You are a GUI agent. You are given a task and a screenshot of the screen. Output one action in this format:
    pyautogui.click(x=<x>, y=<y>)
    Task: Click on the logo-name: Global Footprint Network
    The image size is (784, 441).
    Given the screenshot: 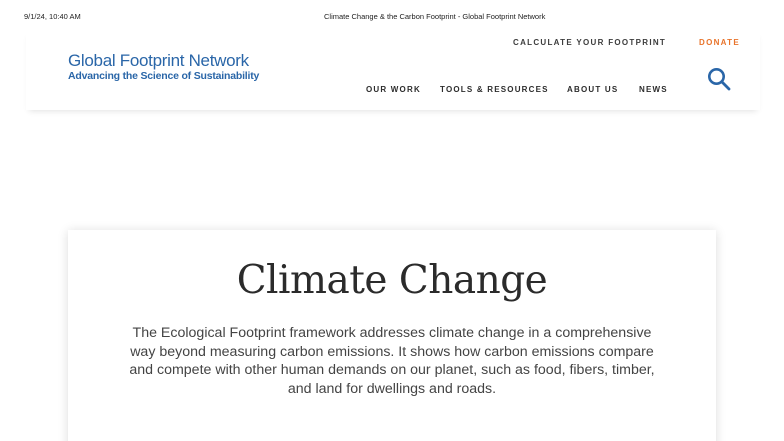 What is the action you would take?
    pyautogui.click(x=158, y=60)
    